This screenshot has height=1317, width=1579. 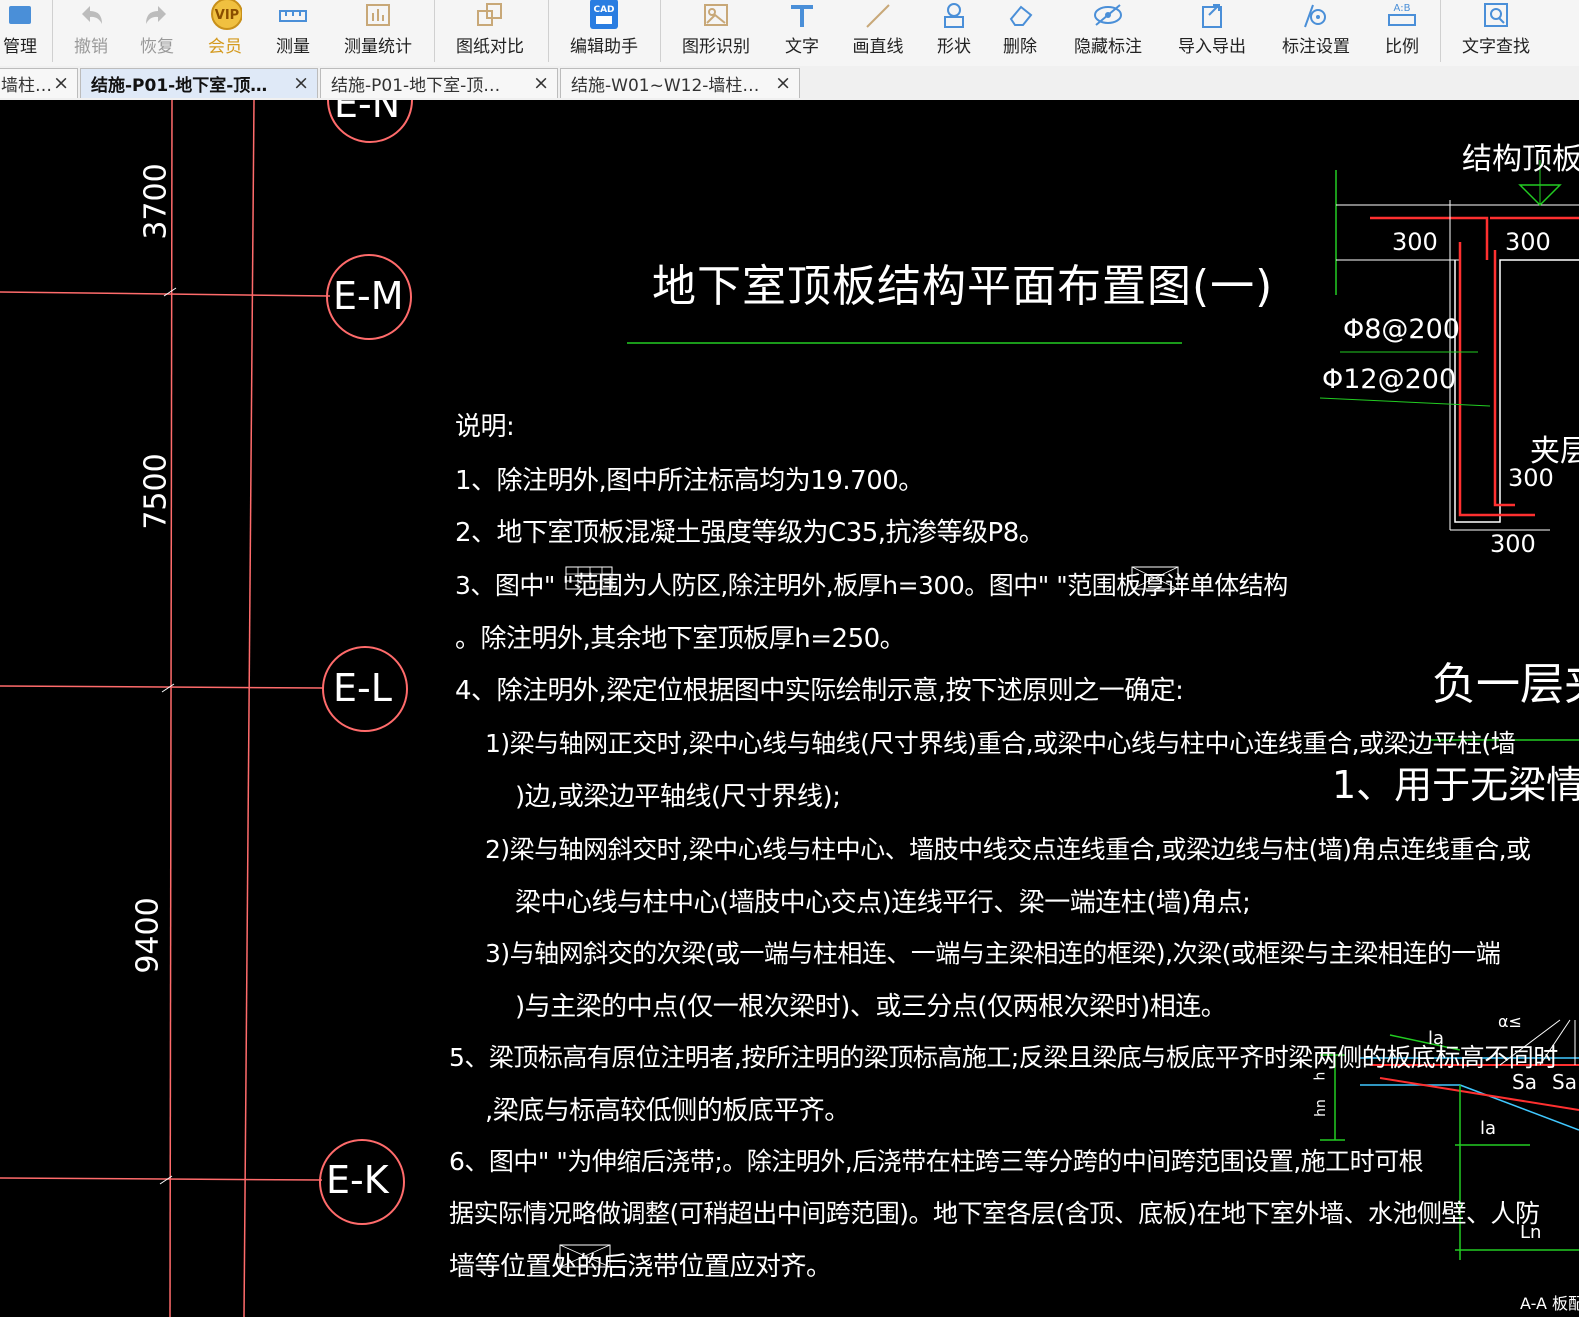 What do you see at coordinates (378, 47) in the screenshot?
I see `measure-stats-label: 测量统计` at bounding box center [378, 47].